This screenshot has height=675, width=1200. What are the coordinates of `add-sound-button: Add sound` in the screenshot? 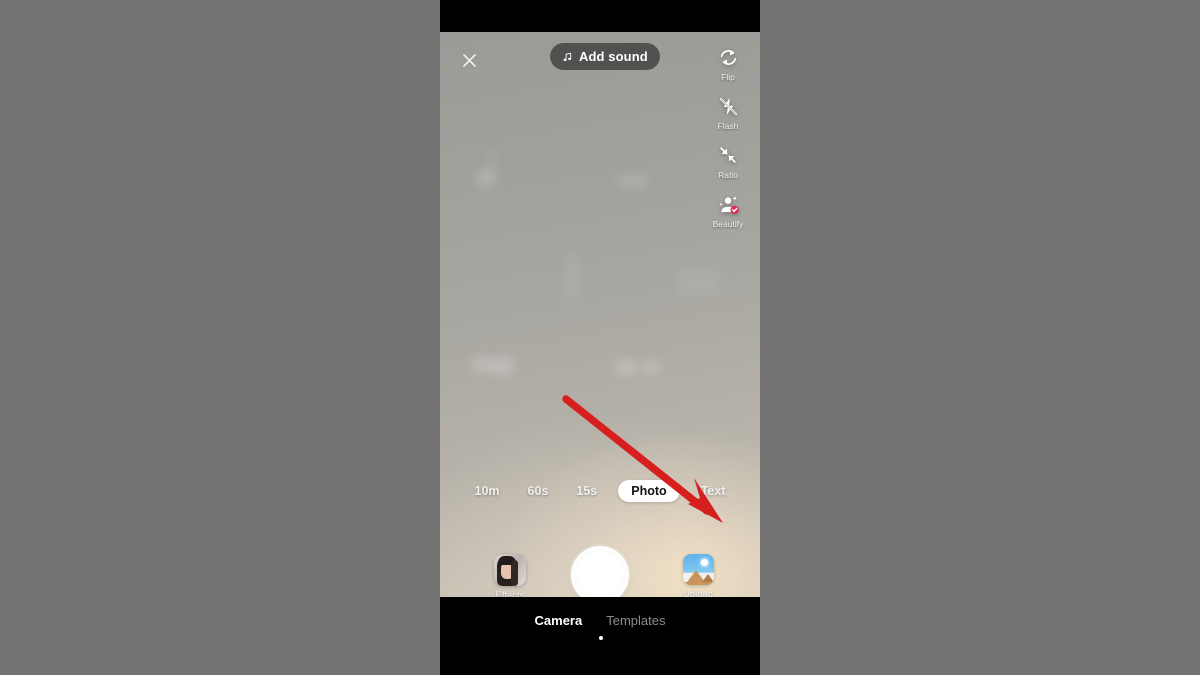 It's located at (605, 56).